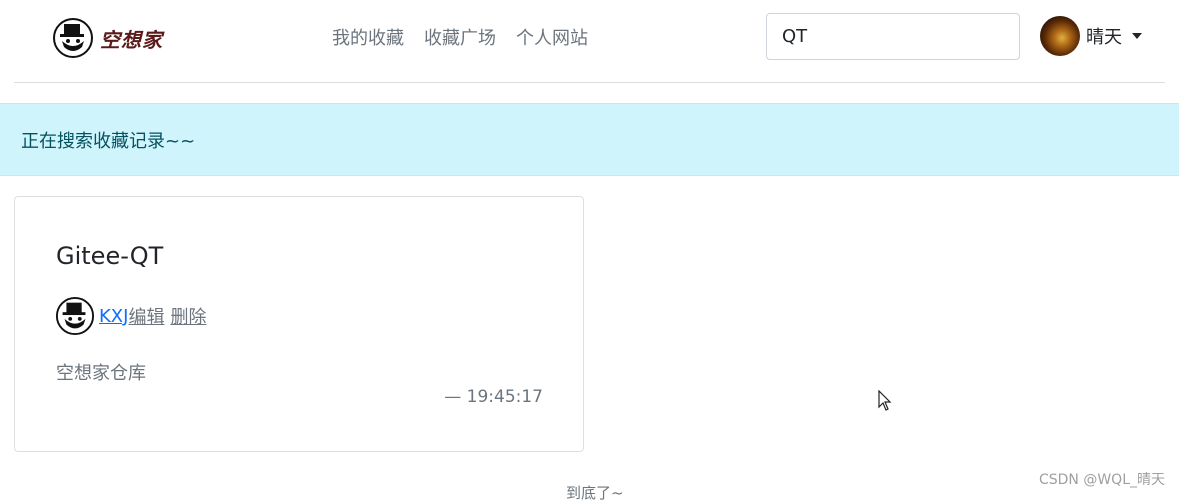 Image resolution: width=1179 pixels, height=503 pixels. What do you see at coordinates (368, 37) in the screenshot?
I see `nav-my-favorites: 我的收藏` at bounding box center [368, 37].